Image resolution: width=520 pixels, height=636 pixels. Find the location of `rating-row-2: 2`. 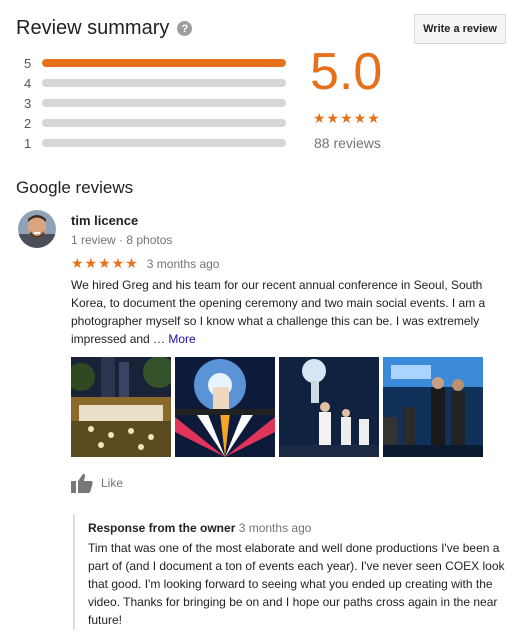

rating-row-2: 2 is located at coordinates (155, 123).